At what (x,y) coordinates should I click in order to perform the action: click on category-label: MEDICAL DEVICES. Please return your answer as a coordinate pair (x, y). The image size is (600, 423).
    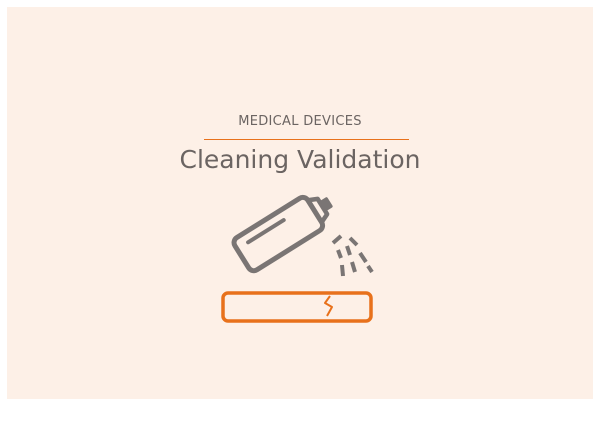
    Looking at the image, I should click on (300, 121).